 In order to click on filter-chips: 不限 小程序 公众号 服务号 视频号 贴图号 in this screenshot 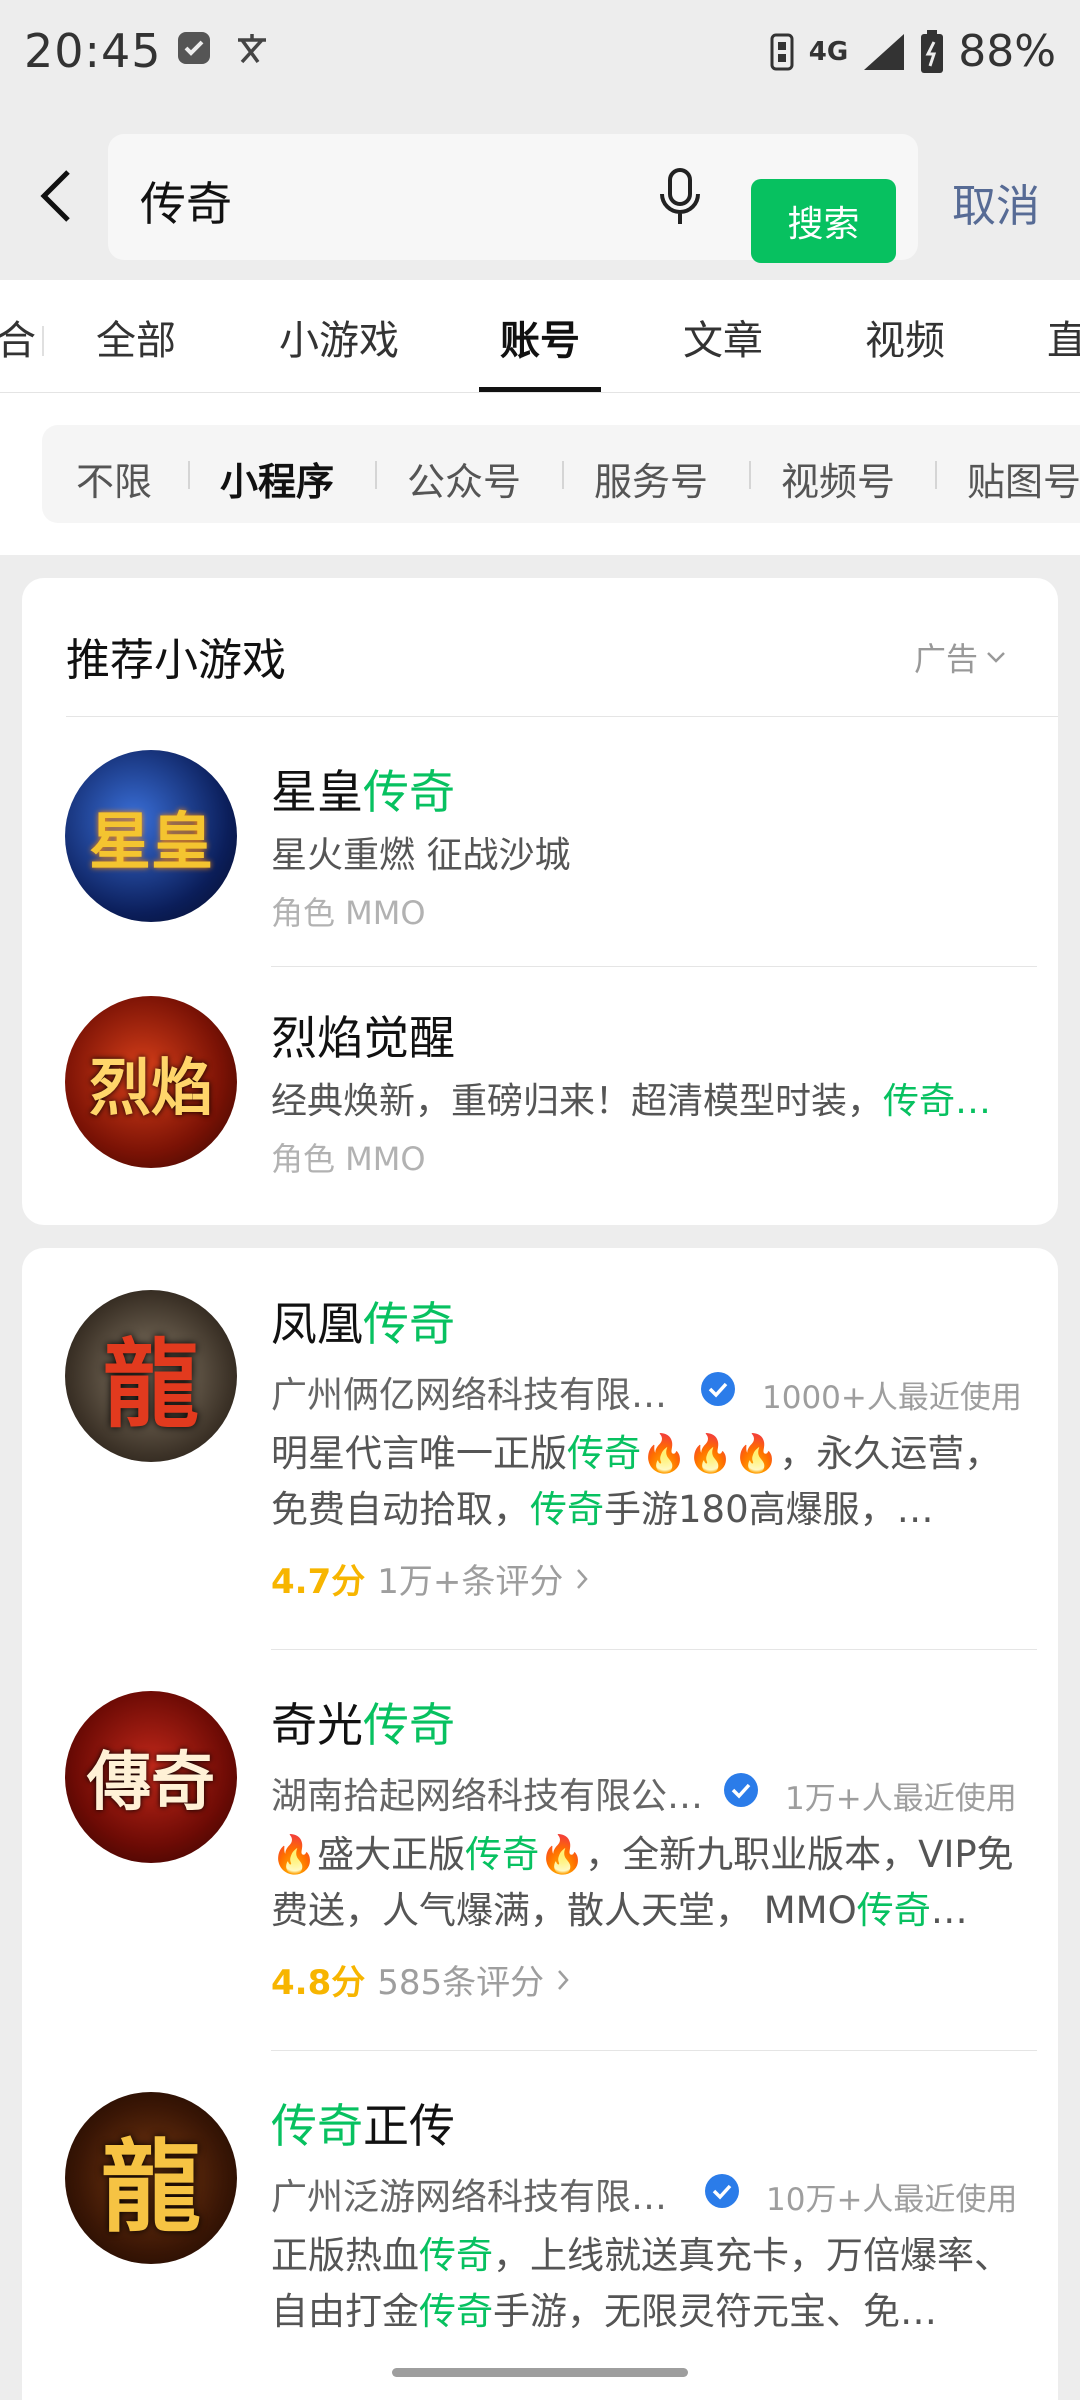, I will do `click(561, 474)`.